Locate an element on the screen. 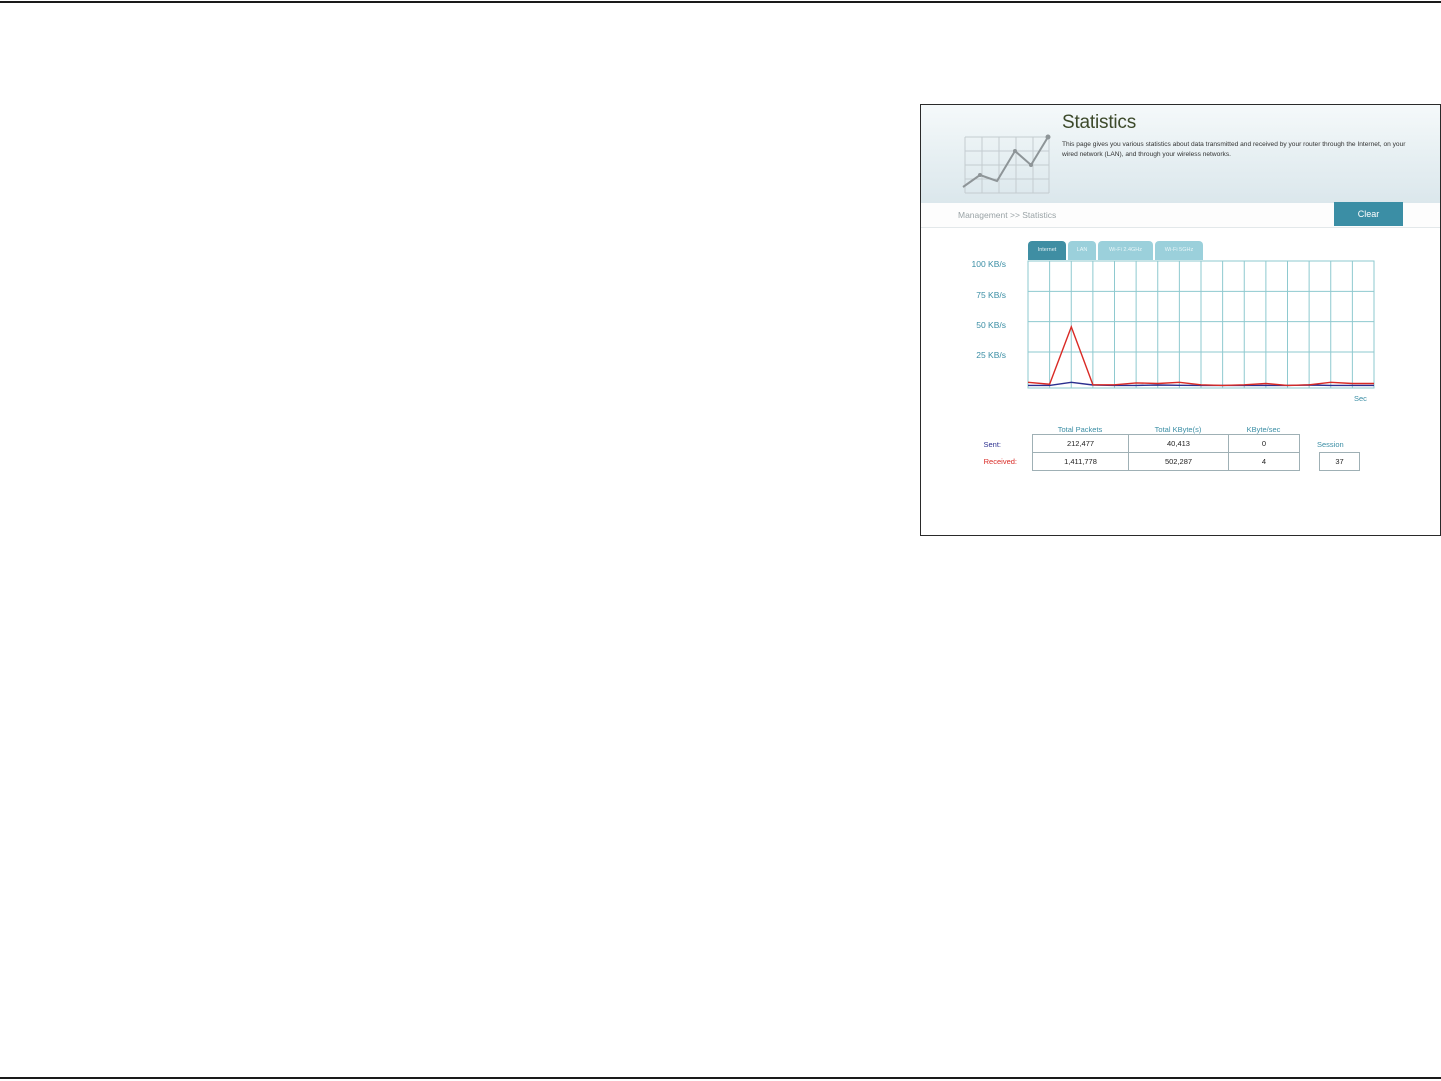  x-axis-label: Sec is located at coordinates (1360, 398).